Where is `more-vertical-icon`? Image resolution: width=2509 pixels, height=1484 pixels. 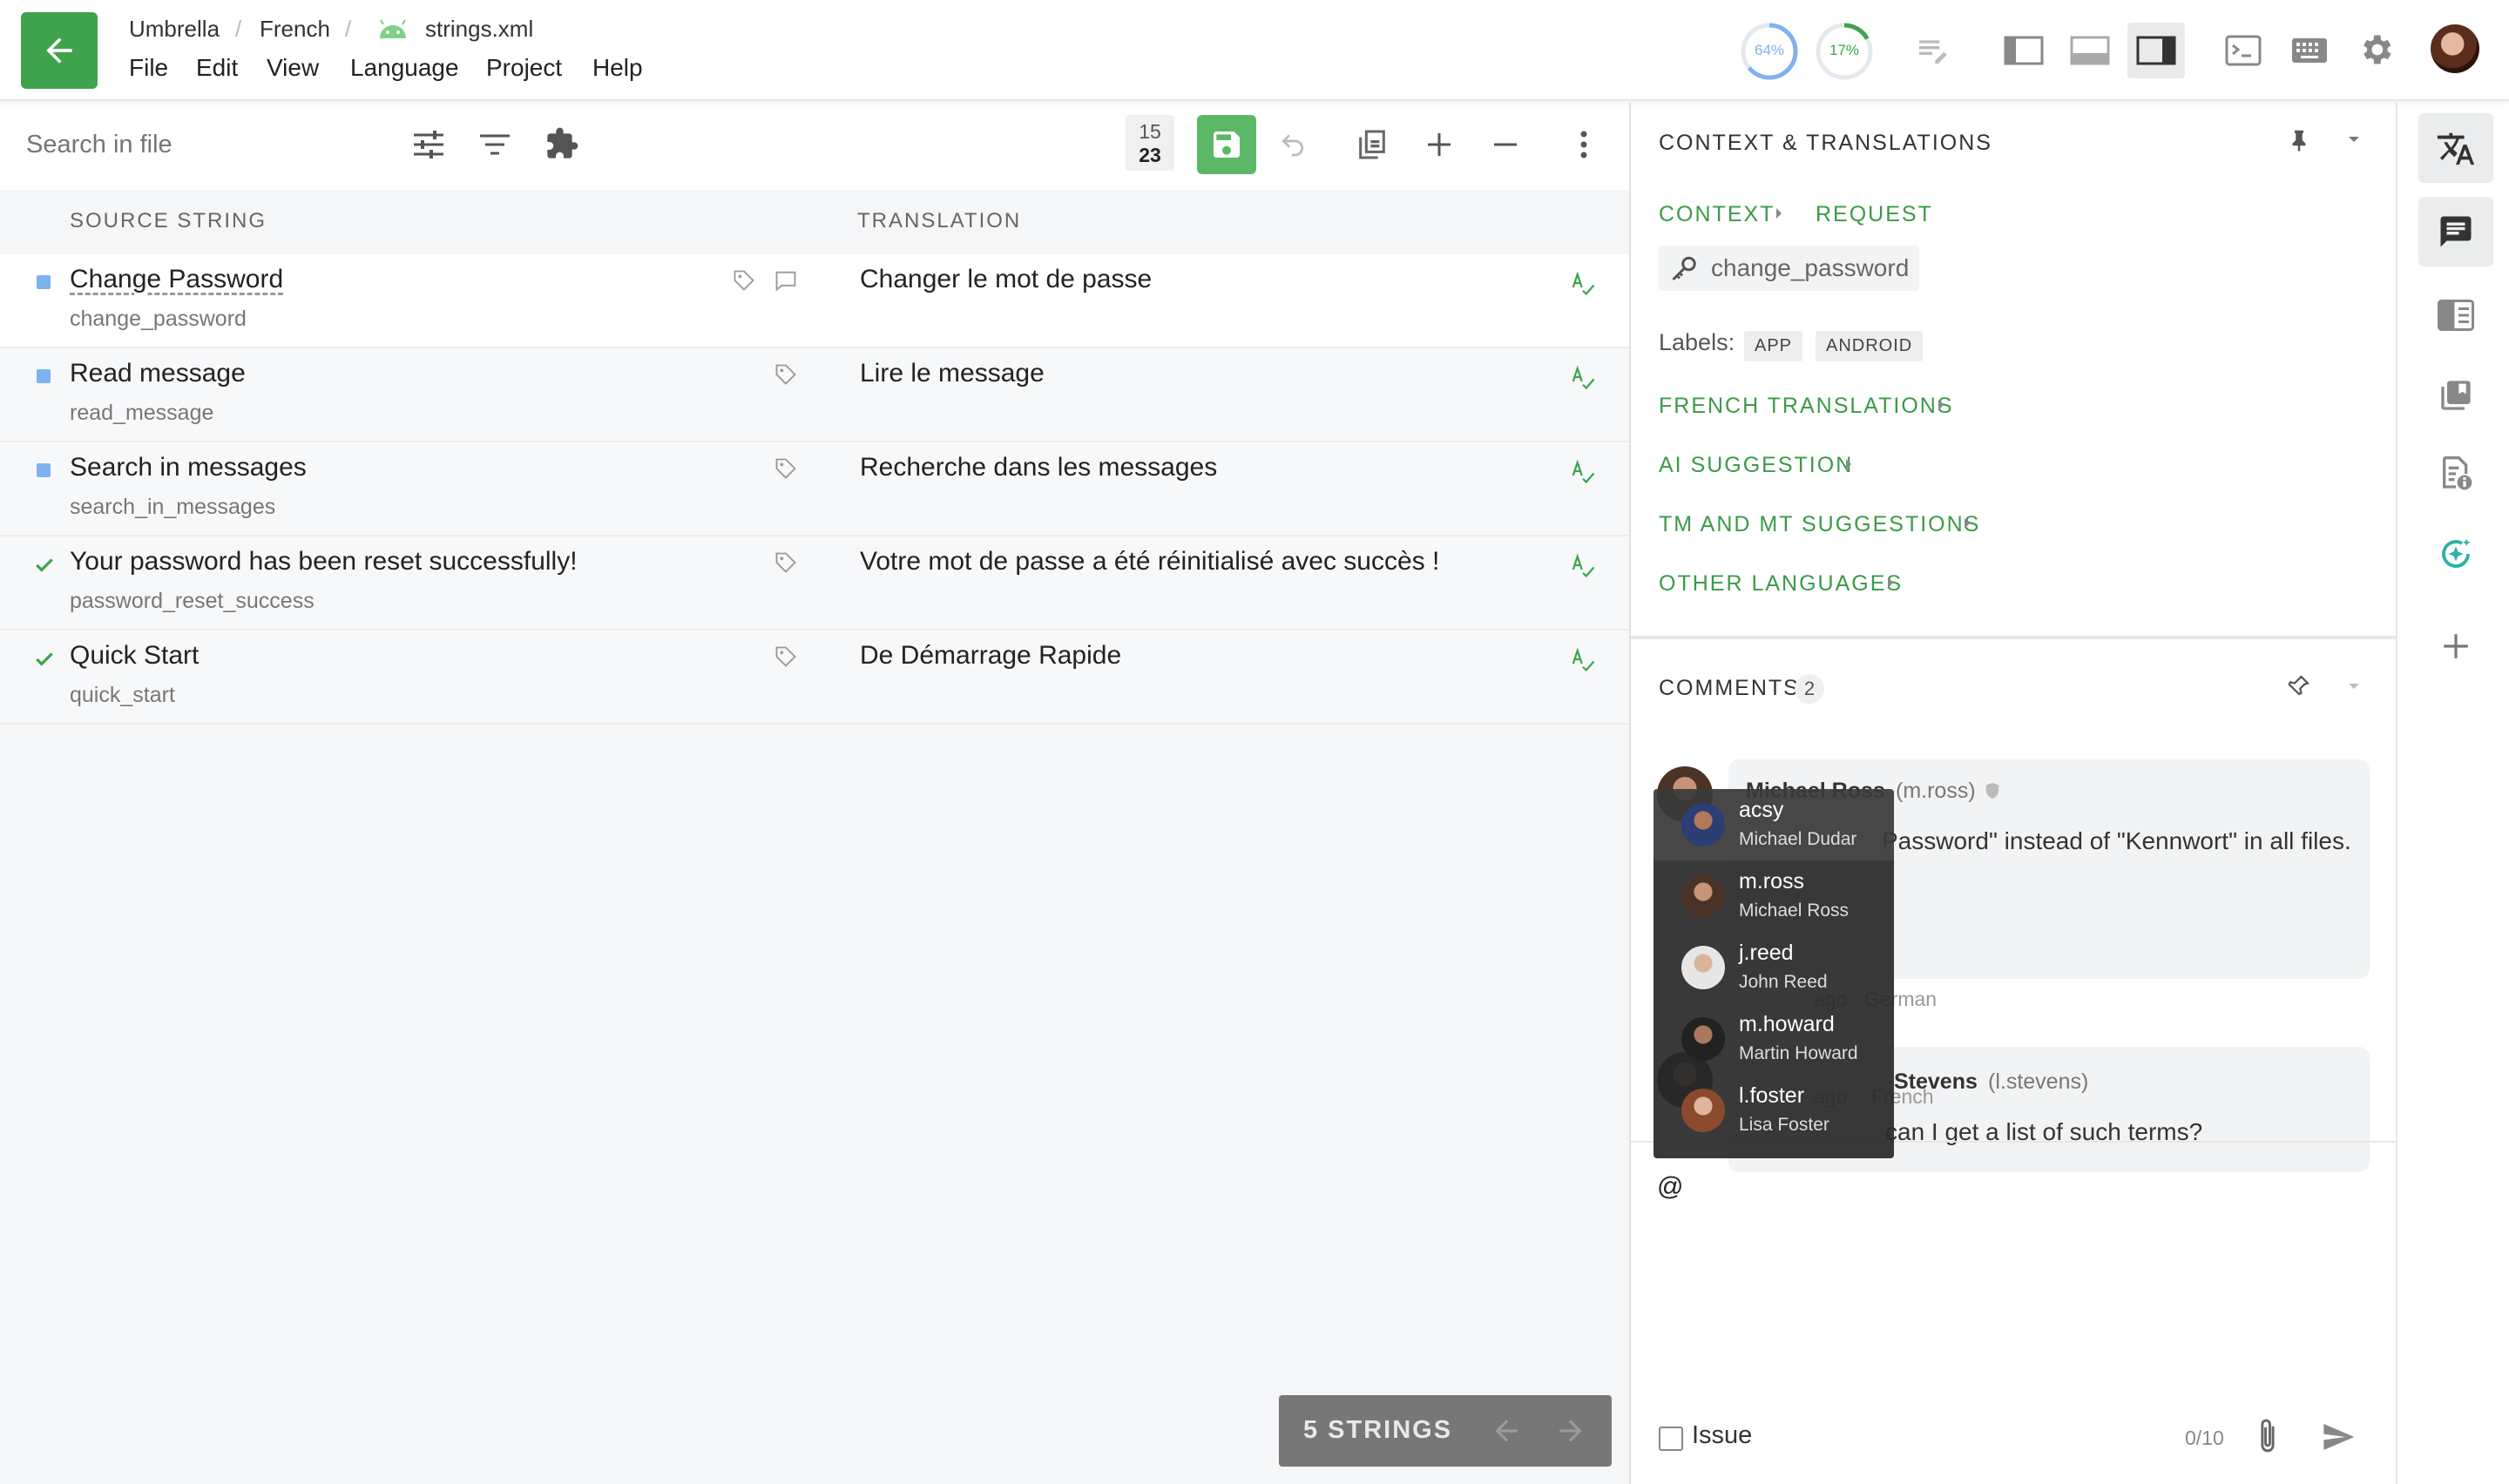 more-vertical-icon is located at coordinates (1584, 144).